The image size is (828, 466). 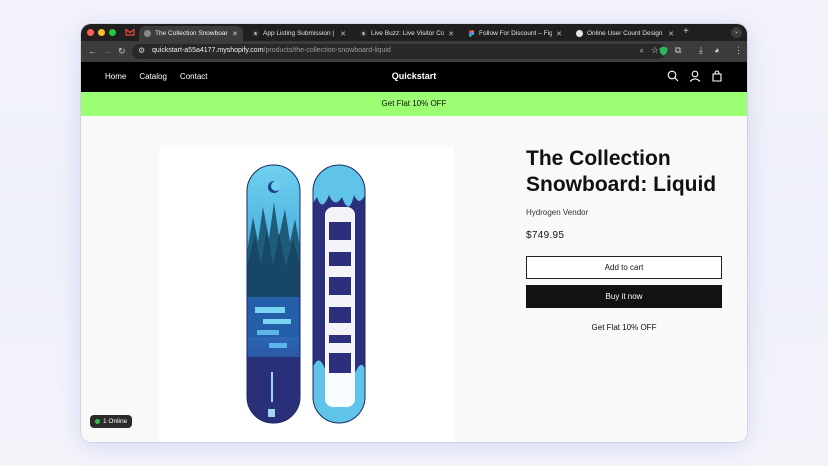 What do you see at coordinates (716, 50) in the screenshot?
I see `profile-incognito-icon: ◕` at bounding box center [716, 50].